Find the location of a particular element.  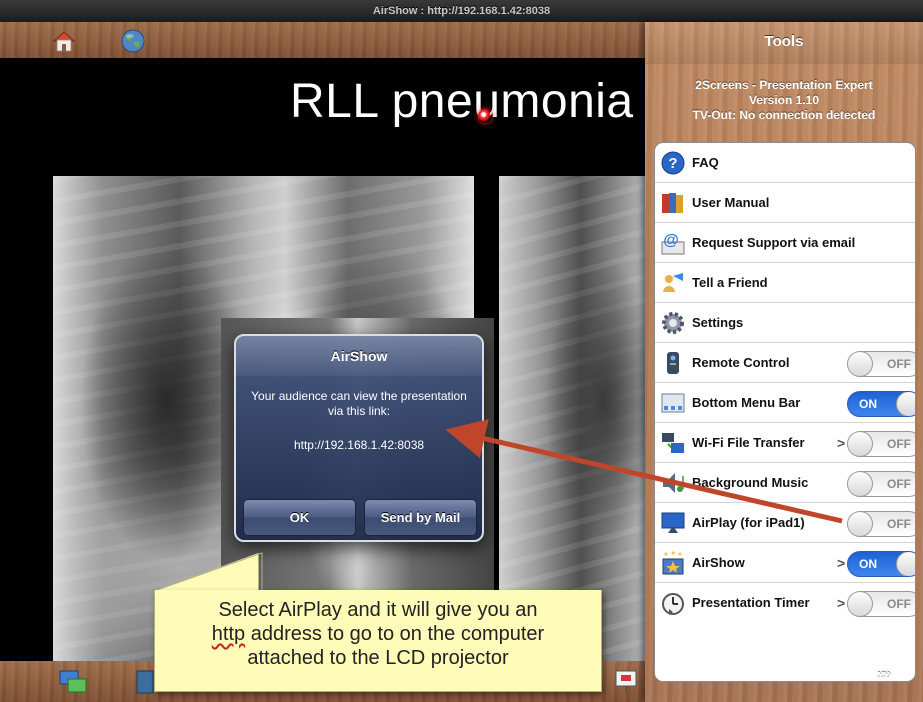

menu-item-tell-a-friend: Tell a Friend is located at coordinates (785, 283).